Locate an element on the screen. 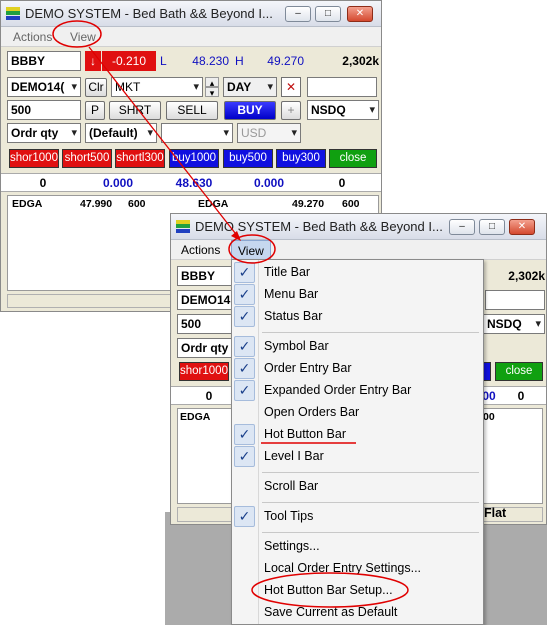  blank-field is located at coordinates (342, 87).